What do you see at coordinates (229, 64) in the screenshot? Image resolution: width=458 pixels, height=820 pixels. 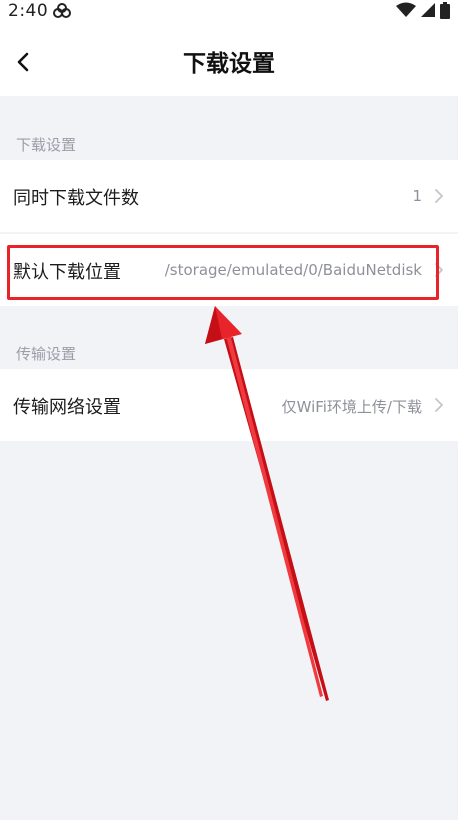 I see `page-title: 下载设置` at bounding box center [229, 64].